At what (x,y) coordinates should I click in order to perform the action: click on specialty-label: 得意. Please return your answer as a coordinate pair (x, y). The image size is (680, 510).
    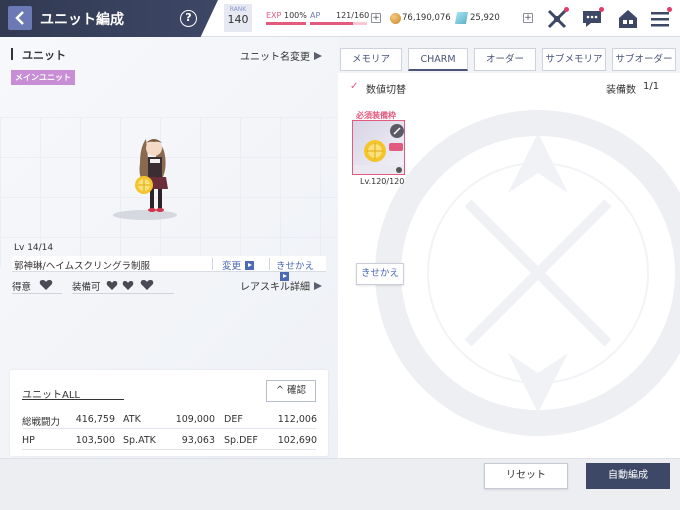
    Looking at the image, I should click on (22, 287).